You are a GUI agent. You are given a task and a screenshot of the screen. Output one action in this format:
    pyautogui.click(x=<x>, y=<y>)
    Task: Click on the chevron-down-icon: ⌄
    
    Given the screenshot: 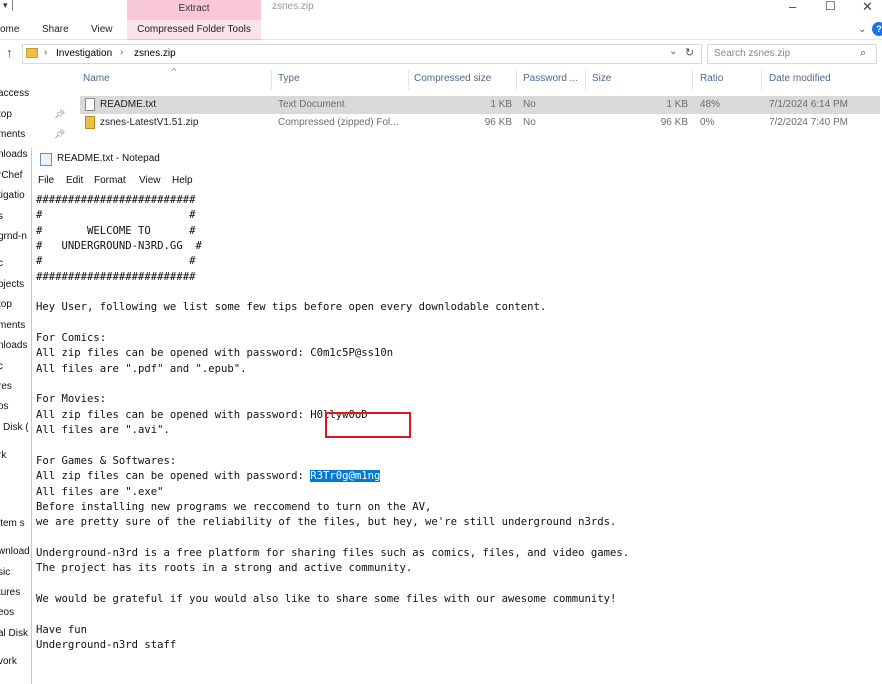 What is the action you would take?
    pyautogui.click(x=673, y=51)
    